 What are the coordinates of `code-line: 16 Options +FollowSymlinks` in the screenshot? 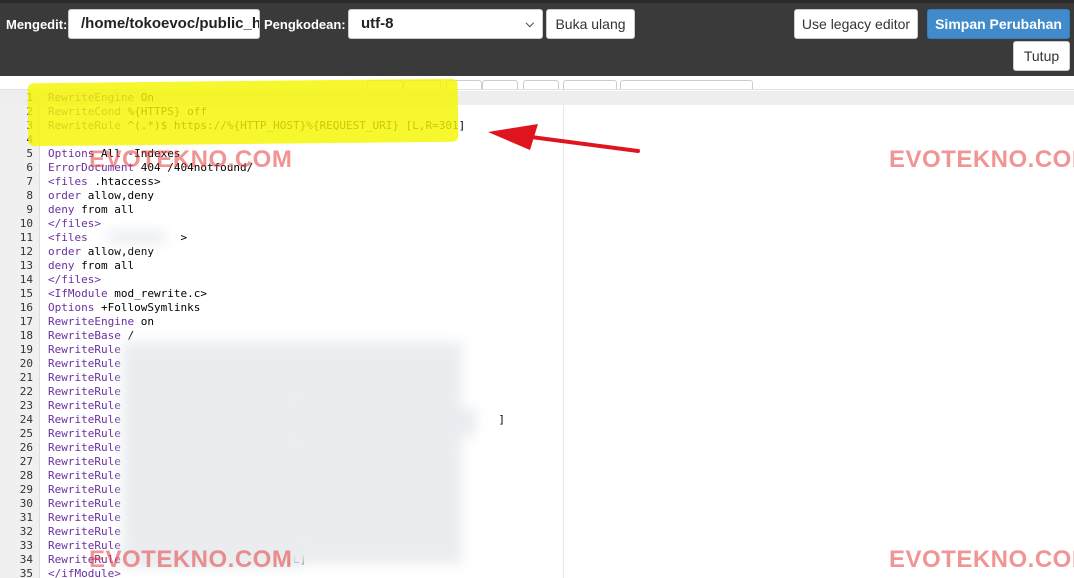 It's located at (537, 308).